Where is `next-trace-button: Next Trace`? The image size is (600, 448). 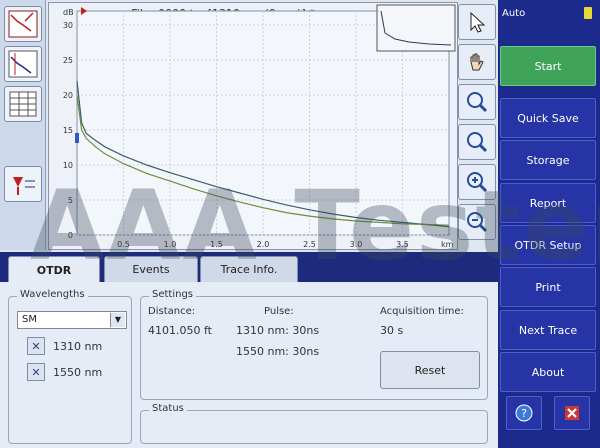
next-trace-button: Next Trace is located at coordinates (548, 330).